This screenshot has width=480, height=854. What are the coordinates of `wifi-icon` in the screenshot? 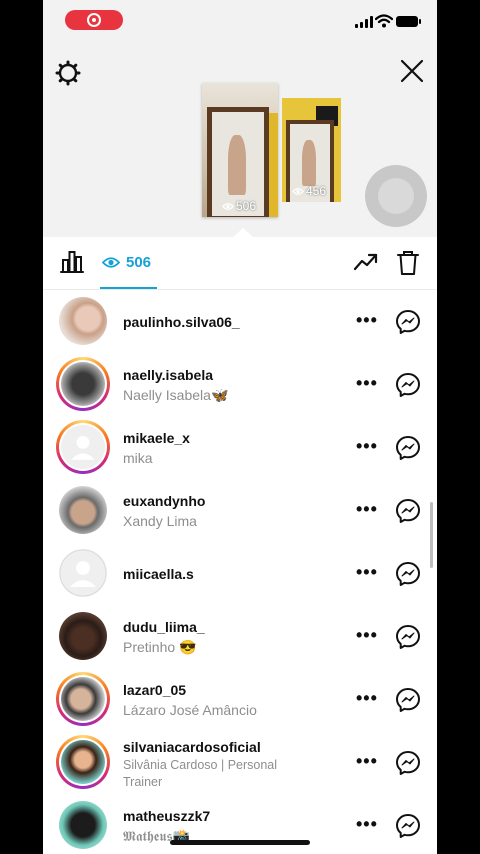 It's located at (384, 21).